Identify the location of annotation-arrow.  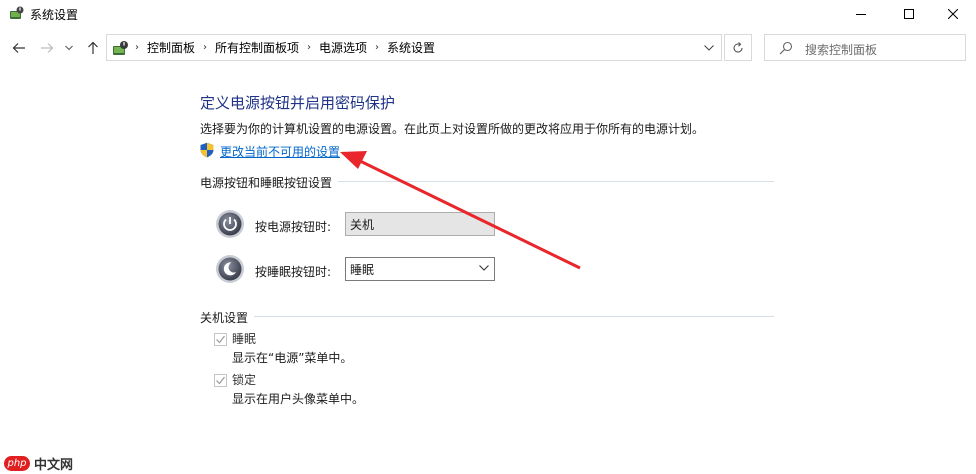
(460, 210).